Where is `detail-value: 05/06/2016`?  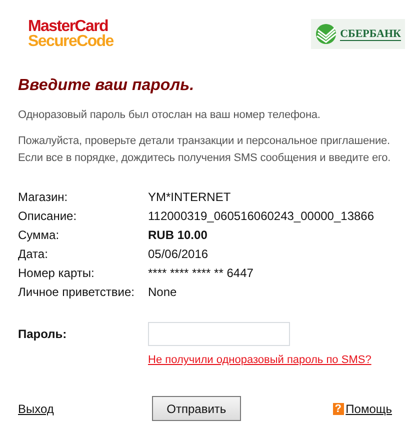 detail-value: 05/06/2016 is located at coordinates (179, 254).